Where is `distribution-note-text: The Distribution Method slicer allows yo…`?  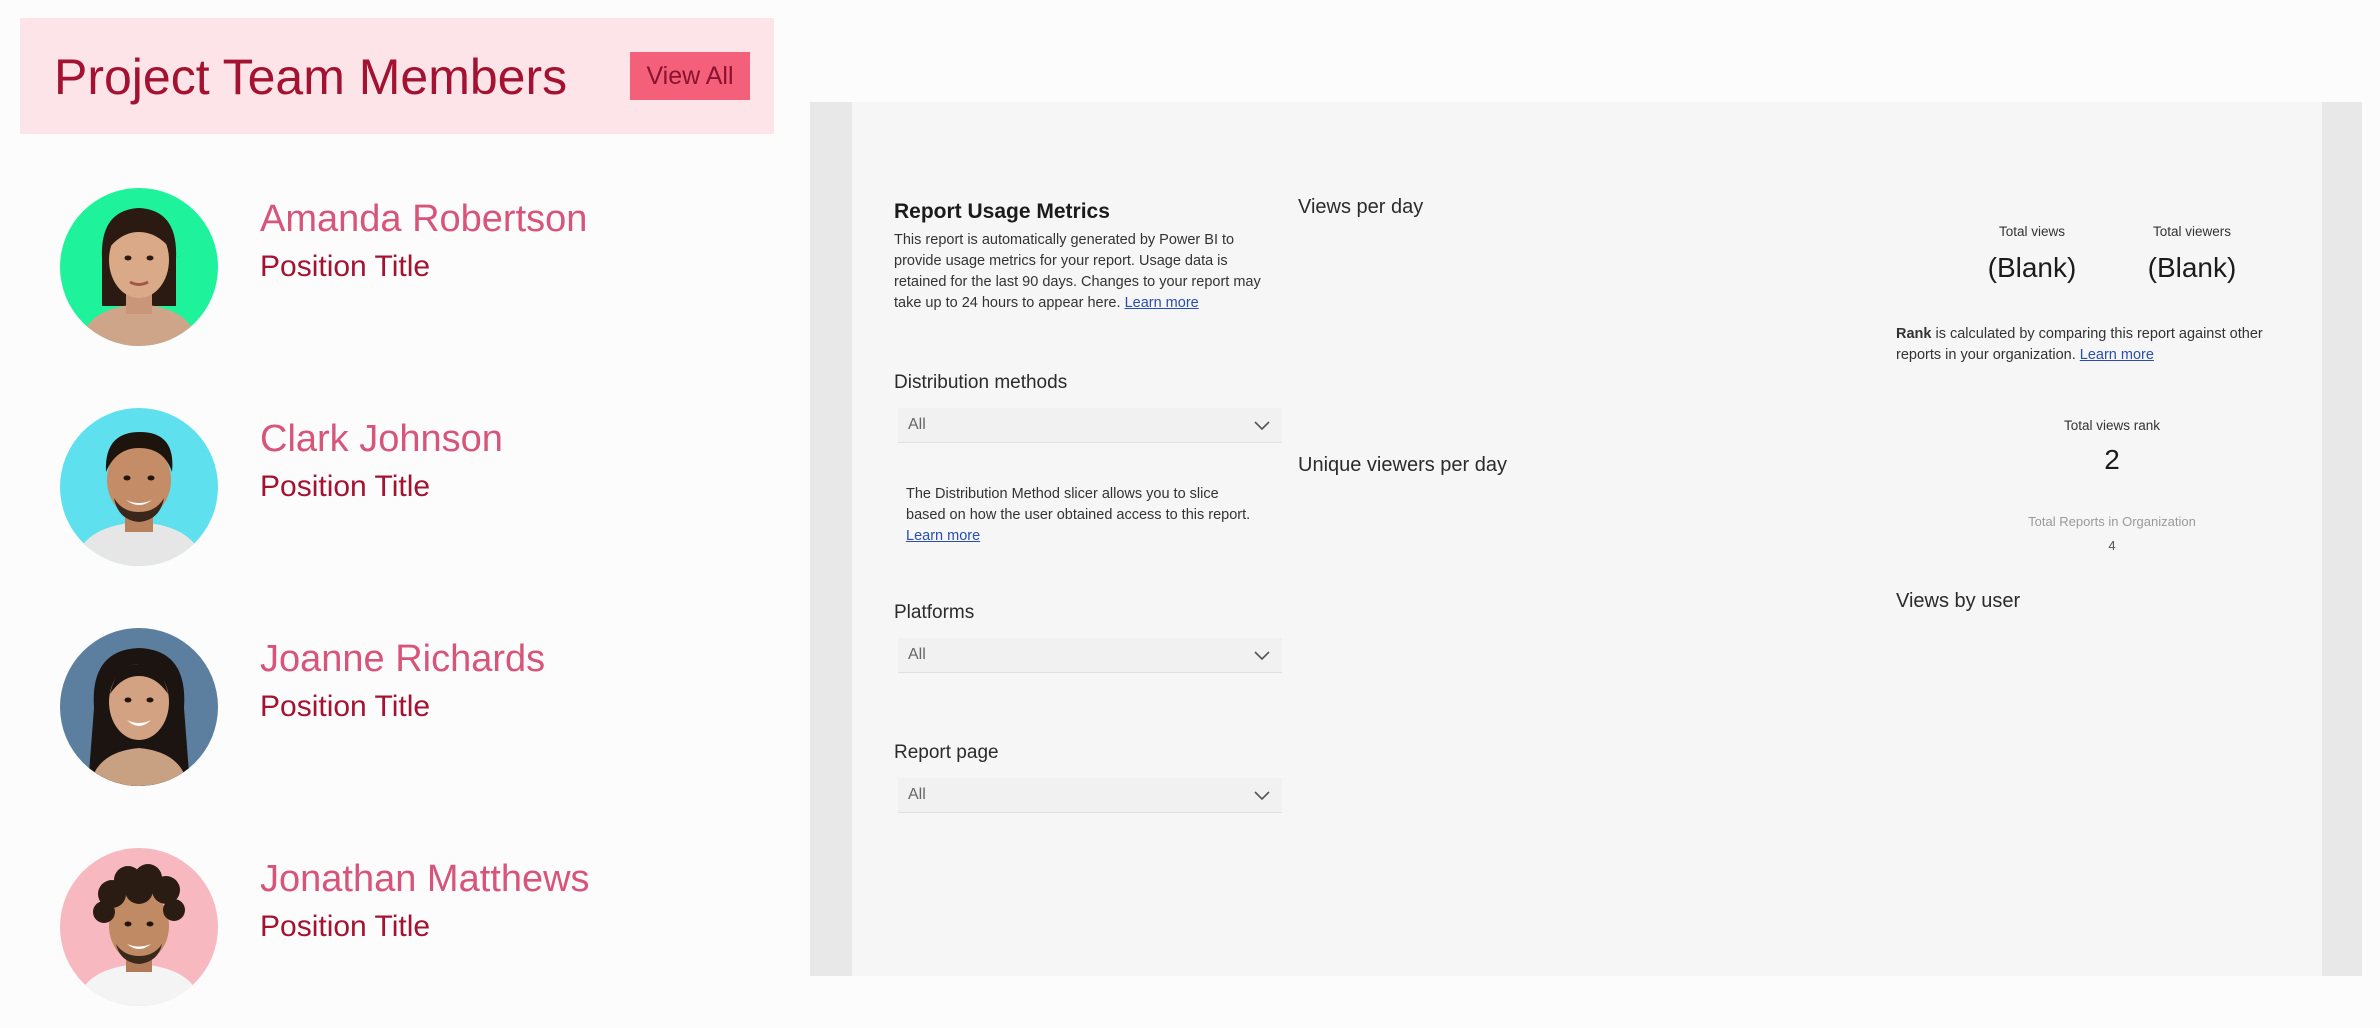
distribution-note-text: The Distribution Method slicer allows yo… is located at coordinates (1078, 504).